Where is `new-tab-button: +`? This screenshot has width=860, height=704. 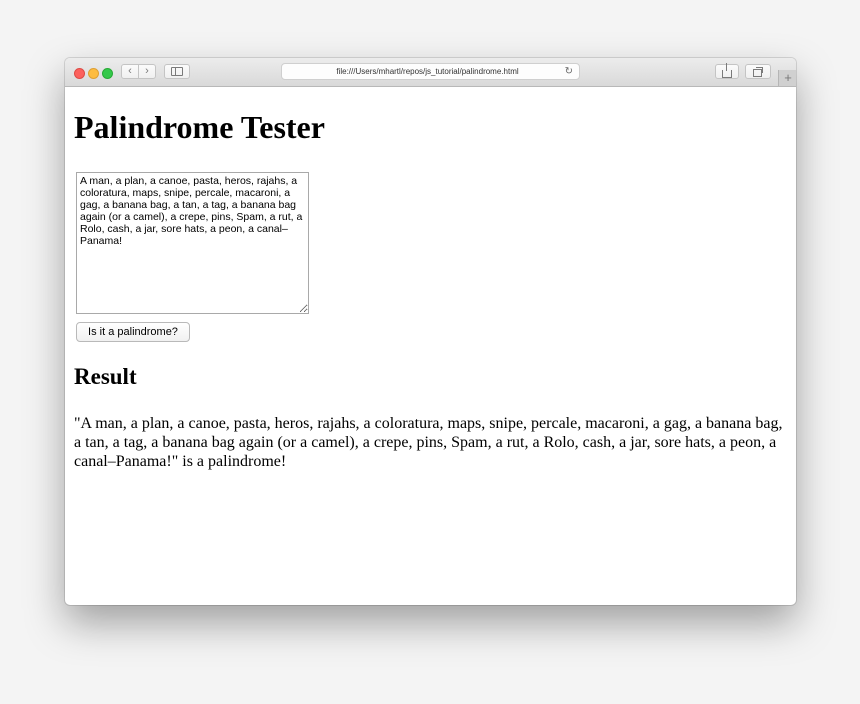
new-tab-button: + is located at coordinates (787, 78).